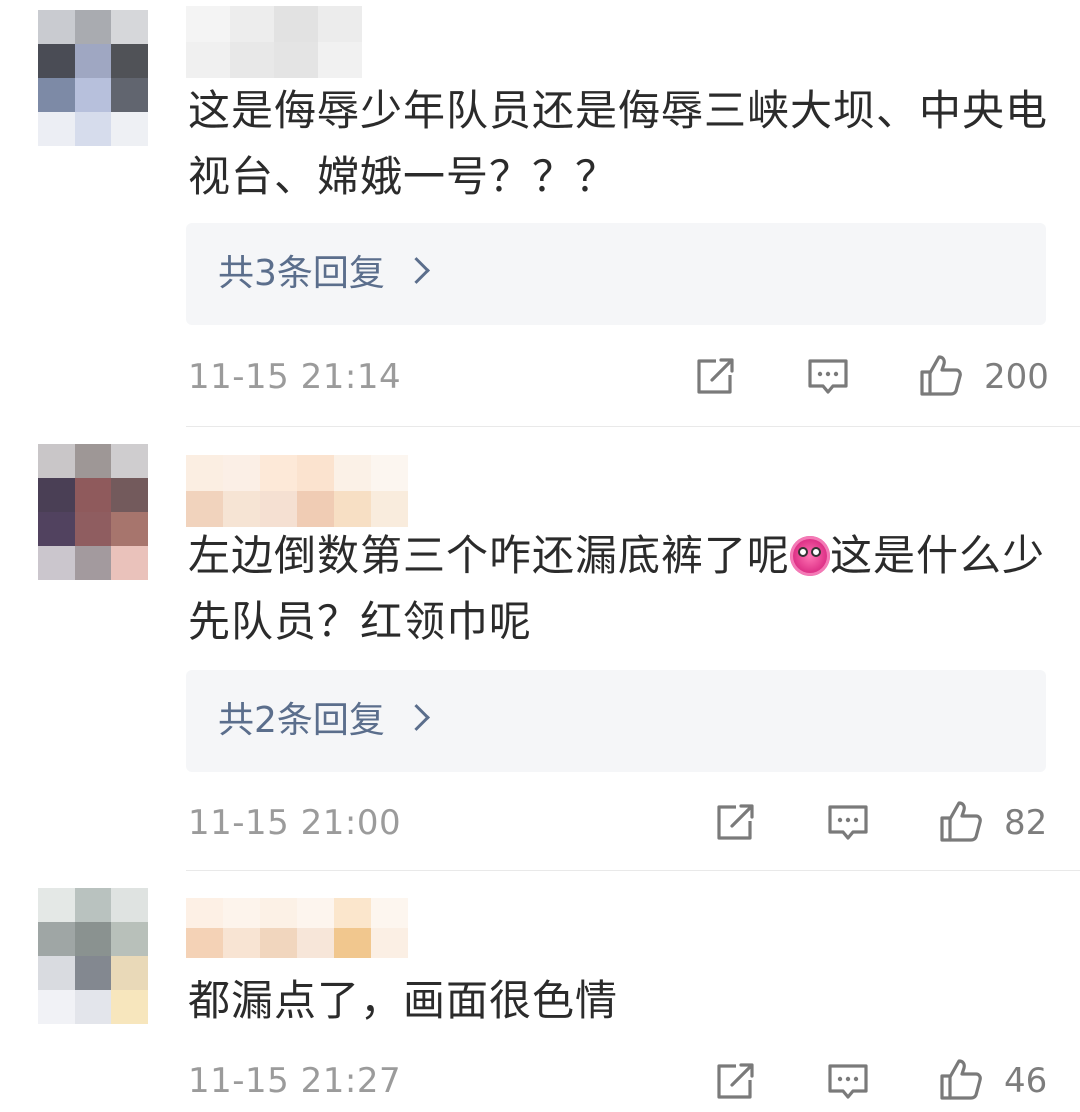  What do you see at coordinates (1026, 823) in the screenshot?
I see `like-count: 82` at bounding box center [1026, 823].